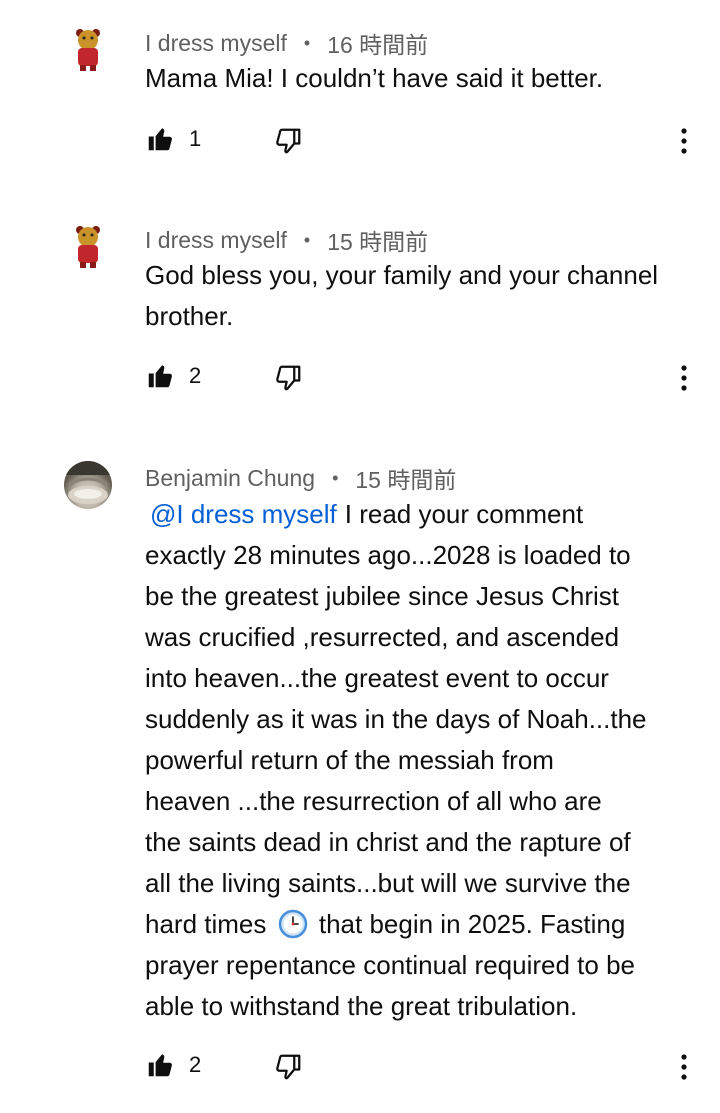 This screenshot has height=1113, width=720. Describe the element at coordinates (243, 514) in the screenshot. I see `mention-link: @I dress myself` at that location.